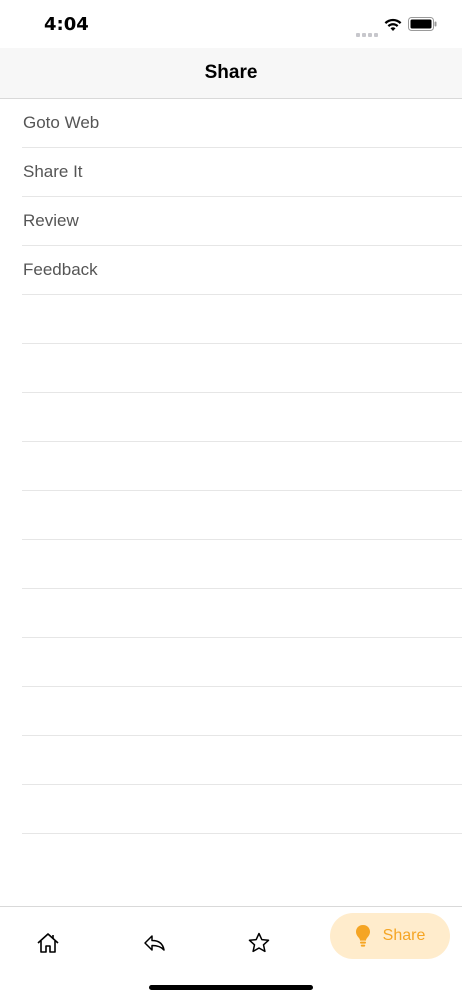 Image resolution: width=462 pixels, height=1001 pixels. What do you see at coordinates (242, 123) in the screenshot?
I see `list-item-goto-web: Goto Web` at bounding box center [242, 123].